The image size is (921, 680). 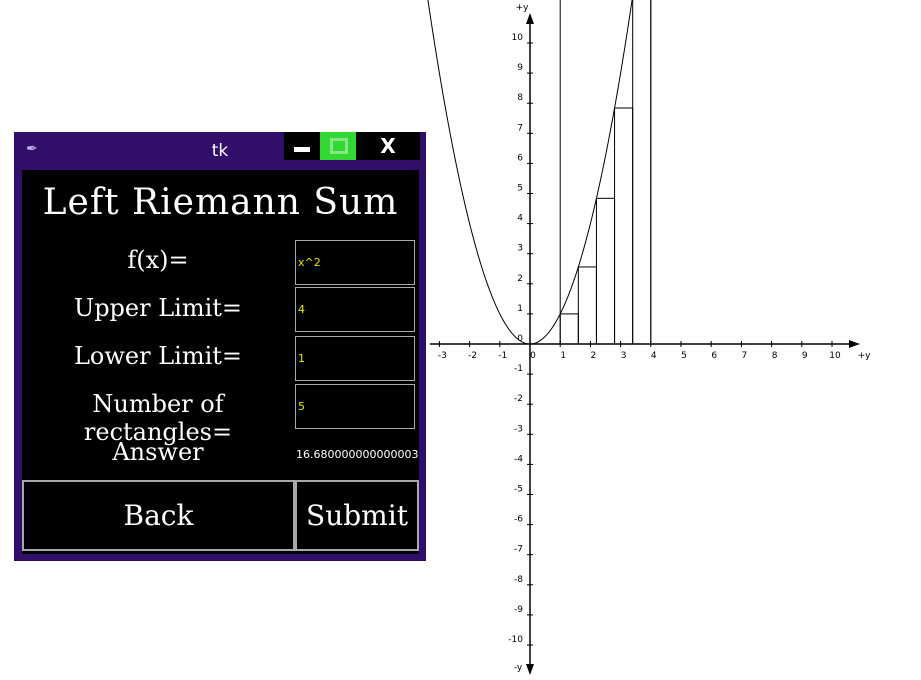 What do you see at coordinates (220, 150) in the screenshot?
I see `title-bar: ✒ tk X` at bounding box center [220, 150].